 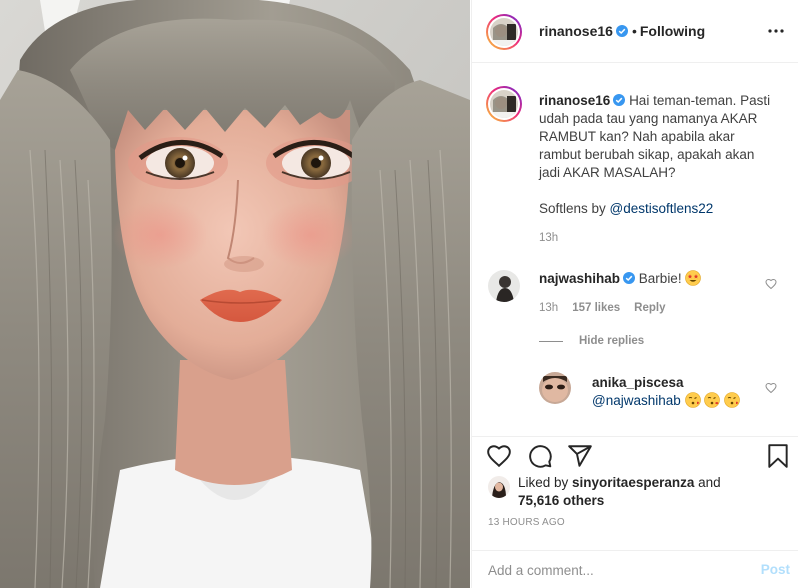 What do you see at coordinates (540, 456) in the screenshot?
I see `comment-icon` at bounding box center [540, 456].